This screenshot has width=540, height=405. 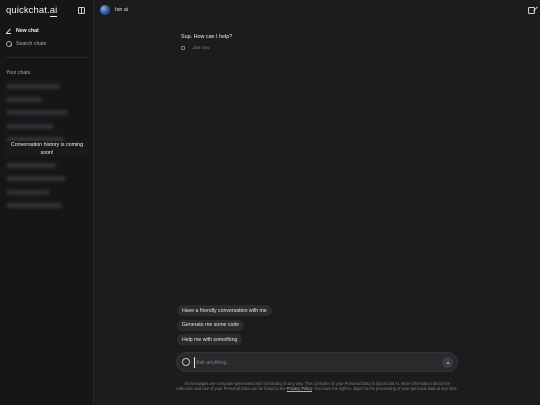 I want to click on pencil-icon, so click(x=9, y=31).